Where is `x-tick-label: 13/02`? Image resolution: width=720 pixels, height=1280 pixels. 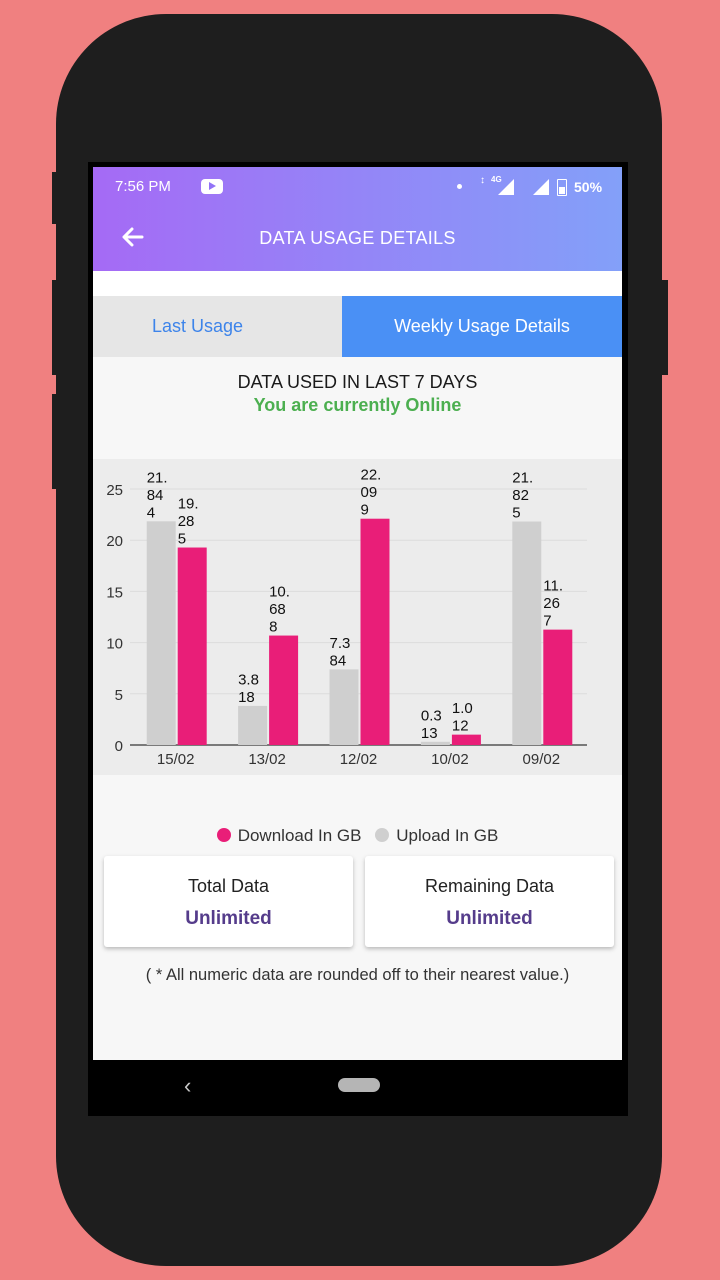
x-tick-label: 13/02 is located at coordinates (267, 759).